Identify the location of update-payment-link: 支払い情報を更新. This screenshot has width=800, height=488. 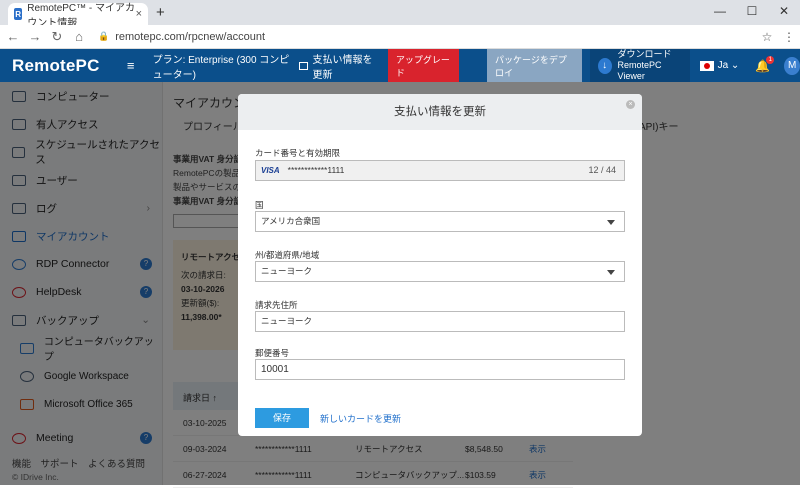
(340, 66).